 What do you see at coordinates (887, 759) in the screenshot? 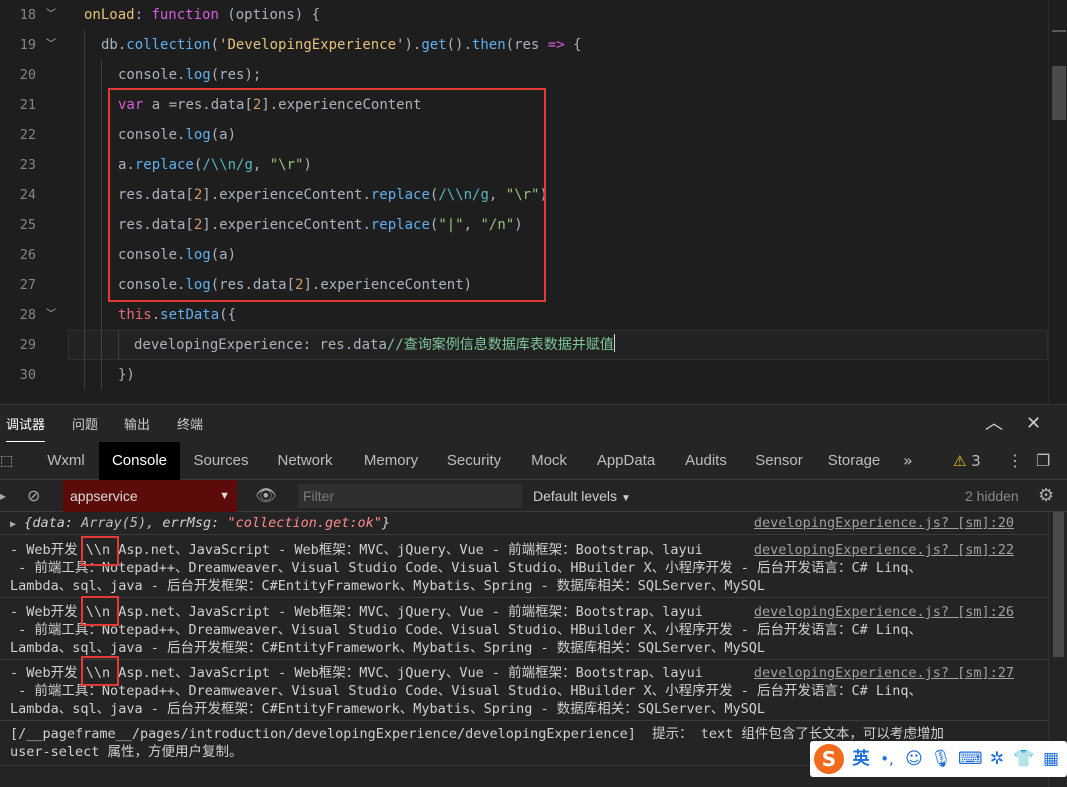
I see `ime-punctuation-toggle: •,` at bounding box center [887, 759].